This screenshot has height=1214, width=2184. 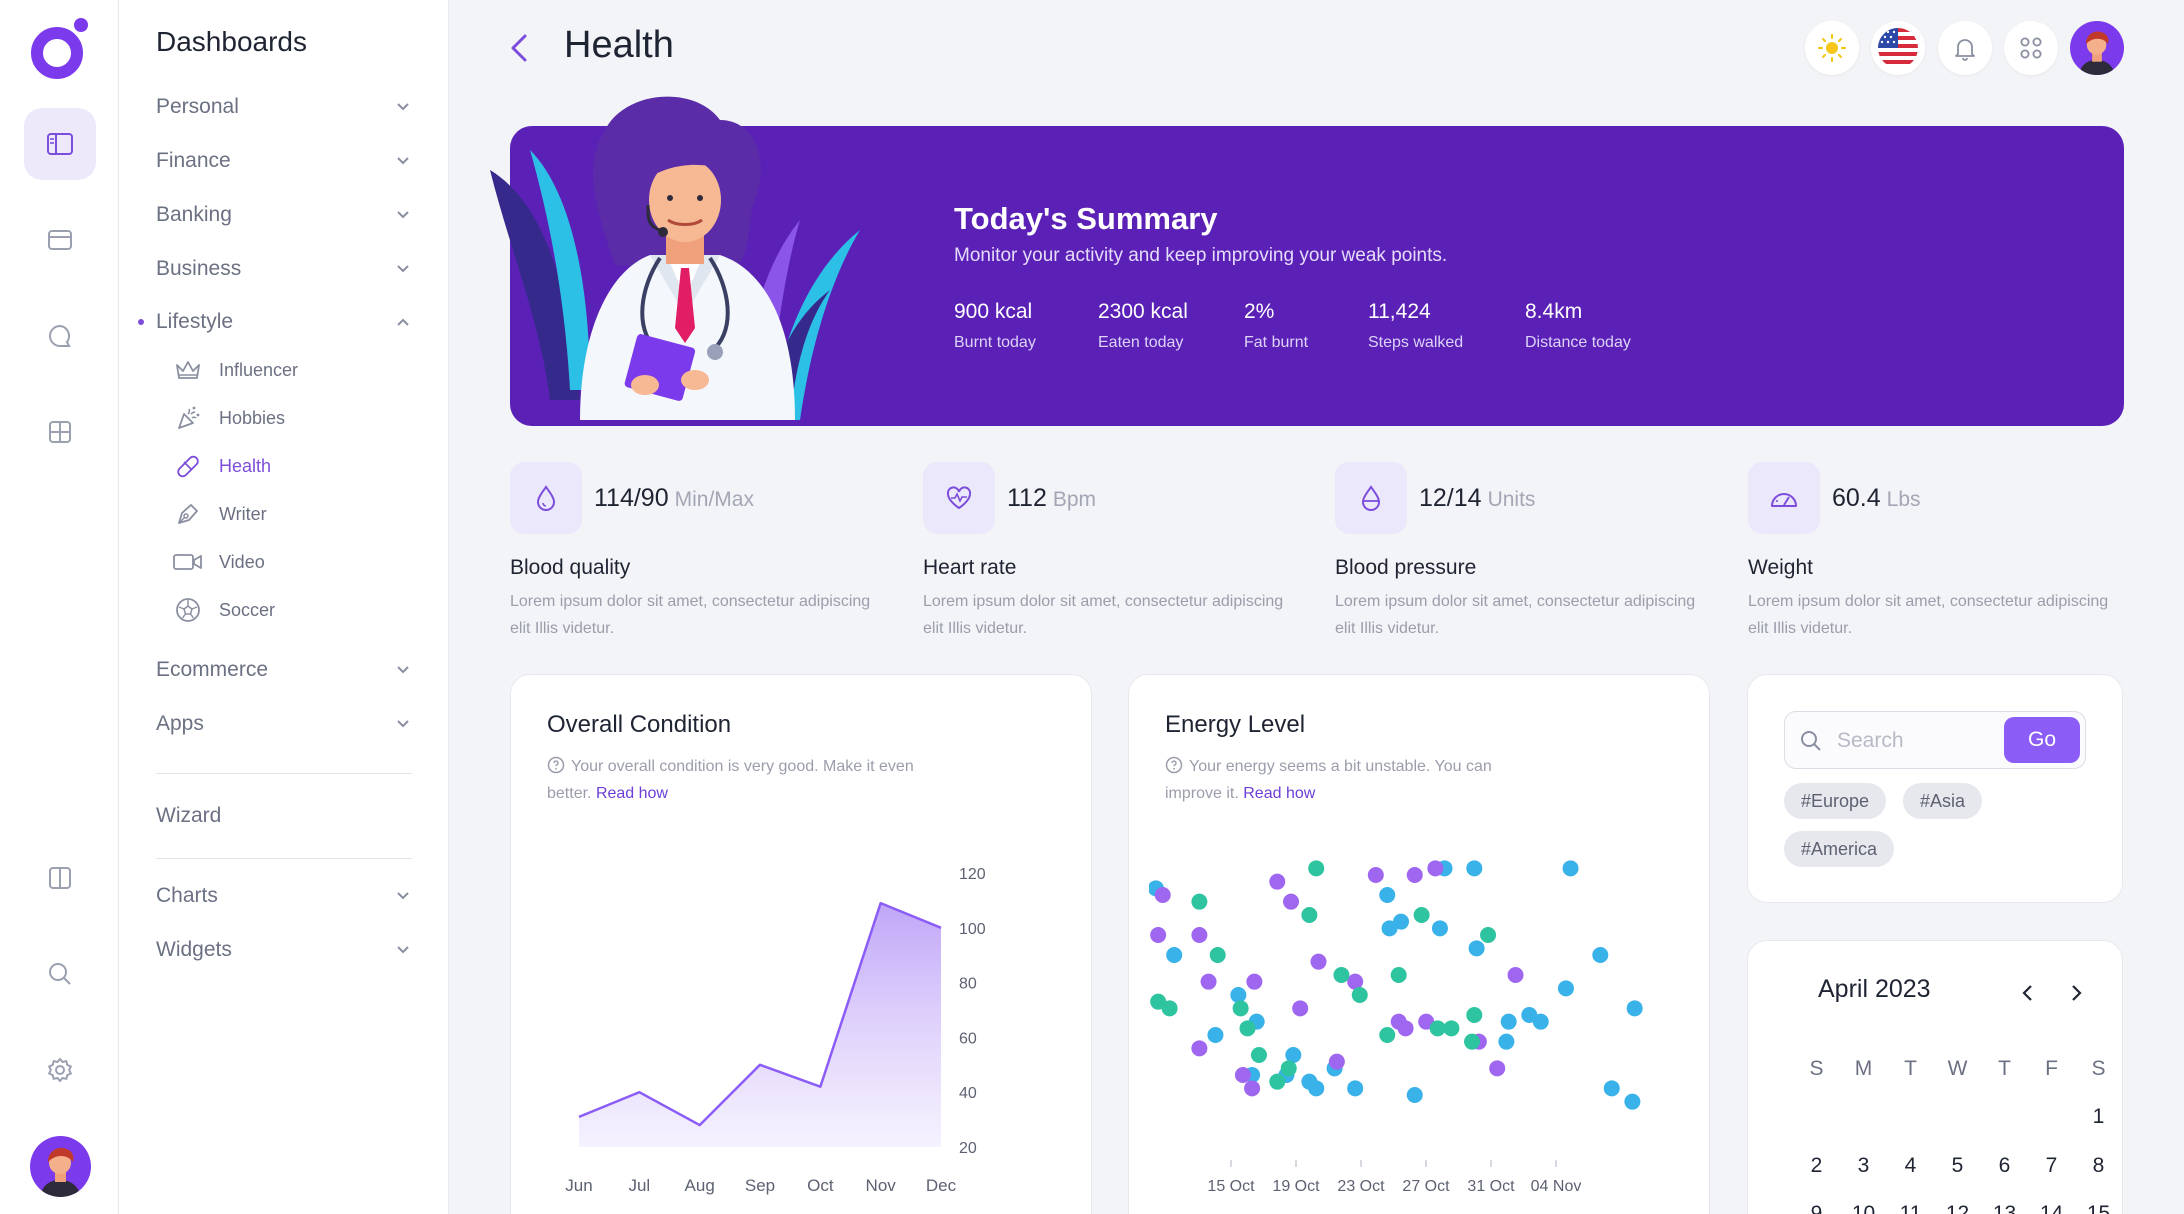 I want to click on chevron-right-icon, so click(x=2076, y=993).